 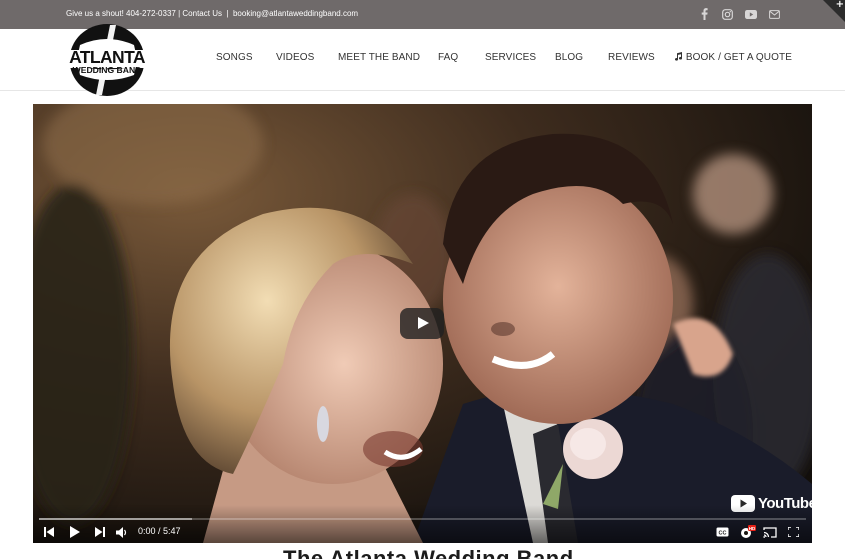 I want to click on nav-item-videos: VIDEOS, so click(x=295, y=57).